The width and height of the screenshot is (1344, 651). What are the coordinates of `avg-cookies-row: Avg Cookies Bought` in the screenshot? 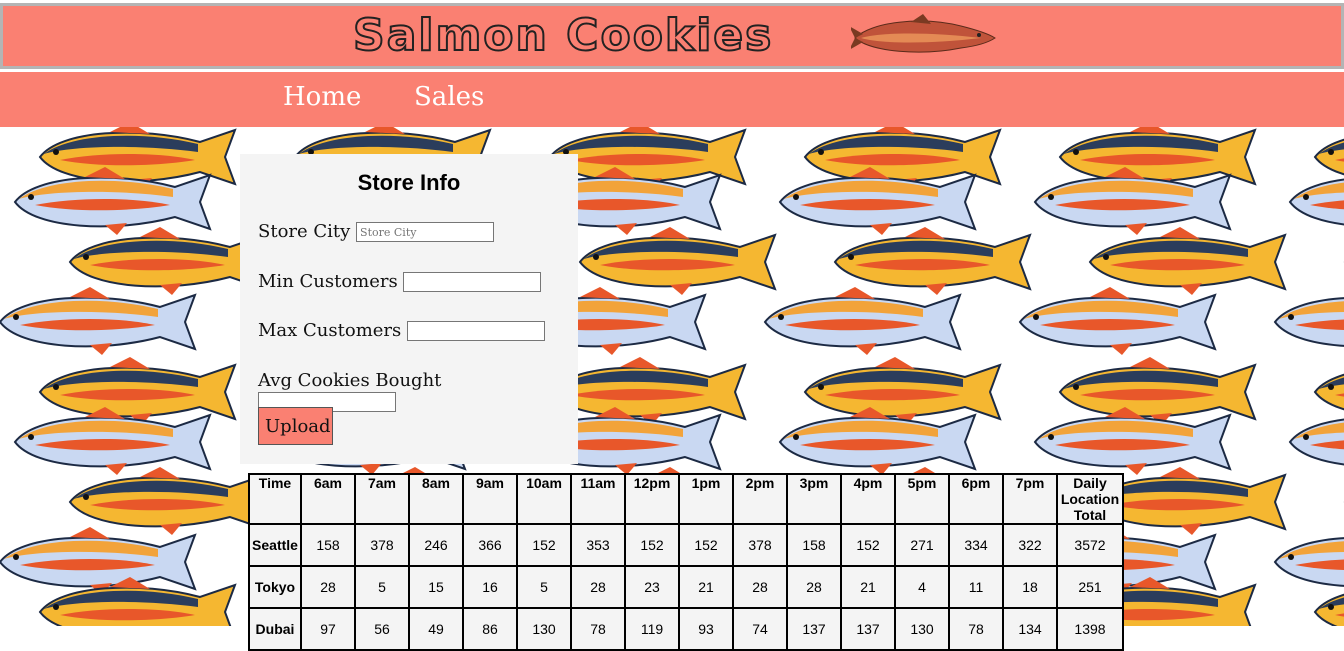 It's located at (418, 391).